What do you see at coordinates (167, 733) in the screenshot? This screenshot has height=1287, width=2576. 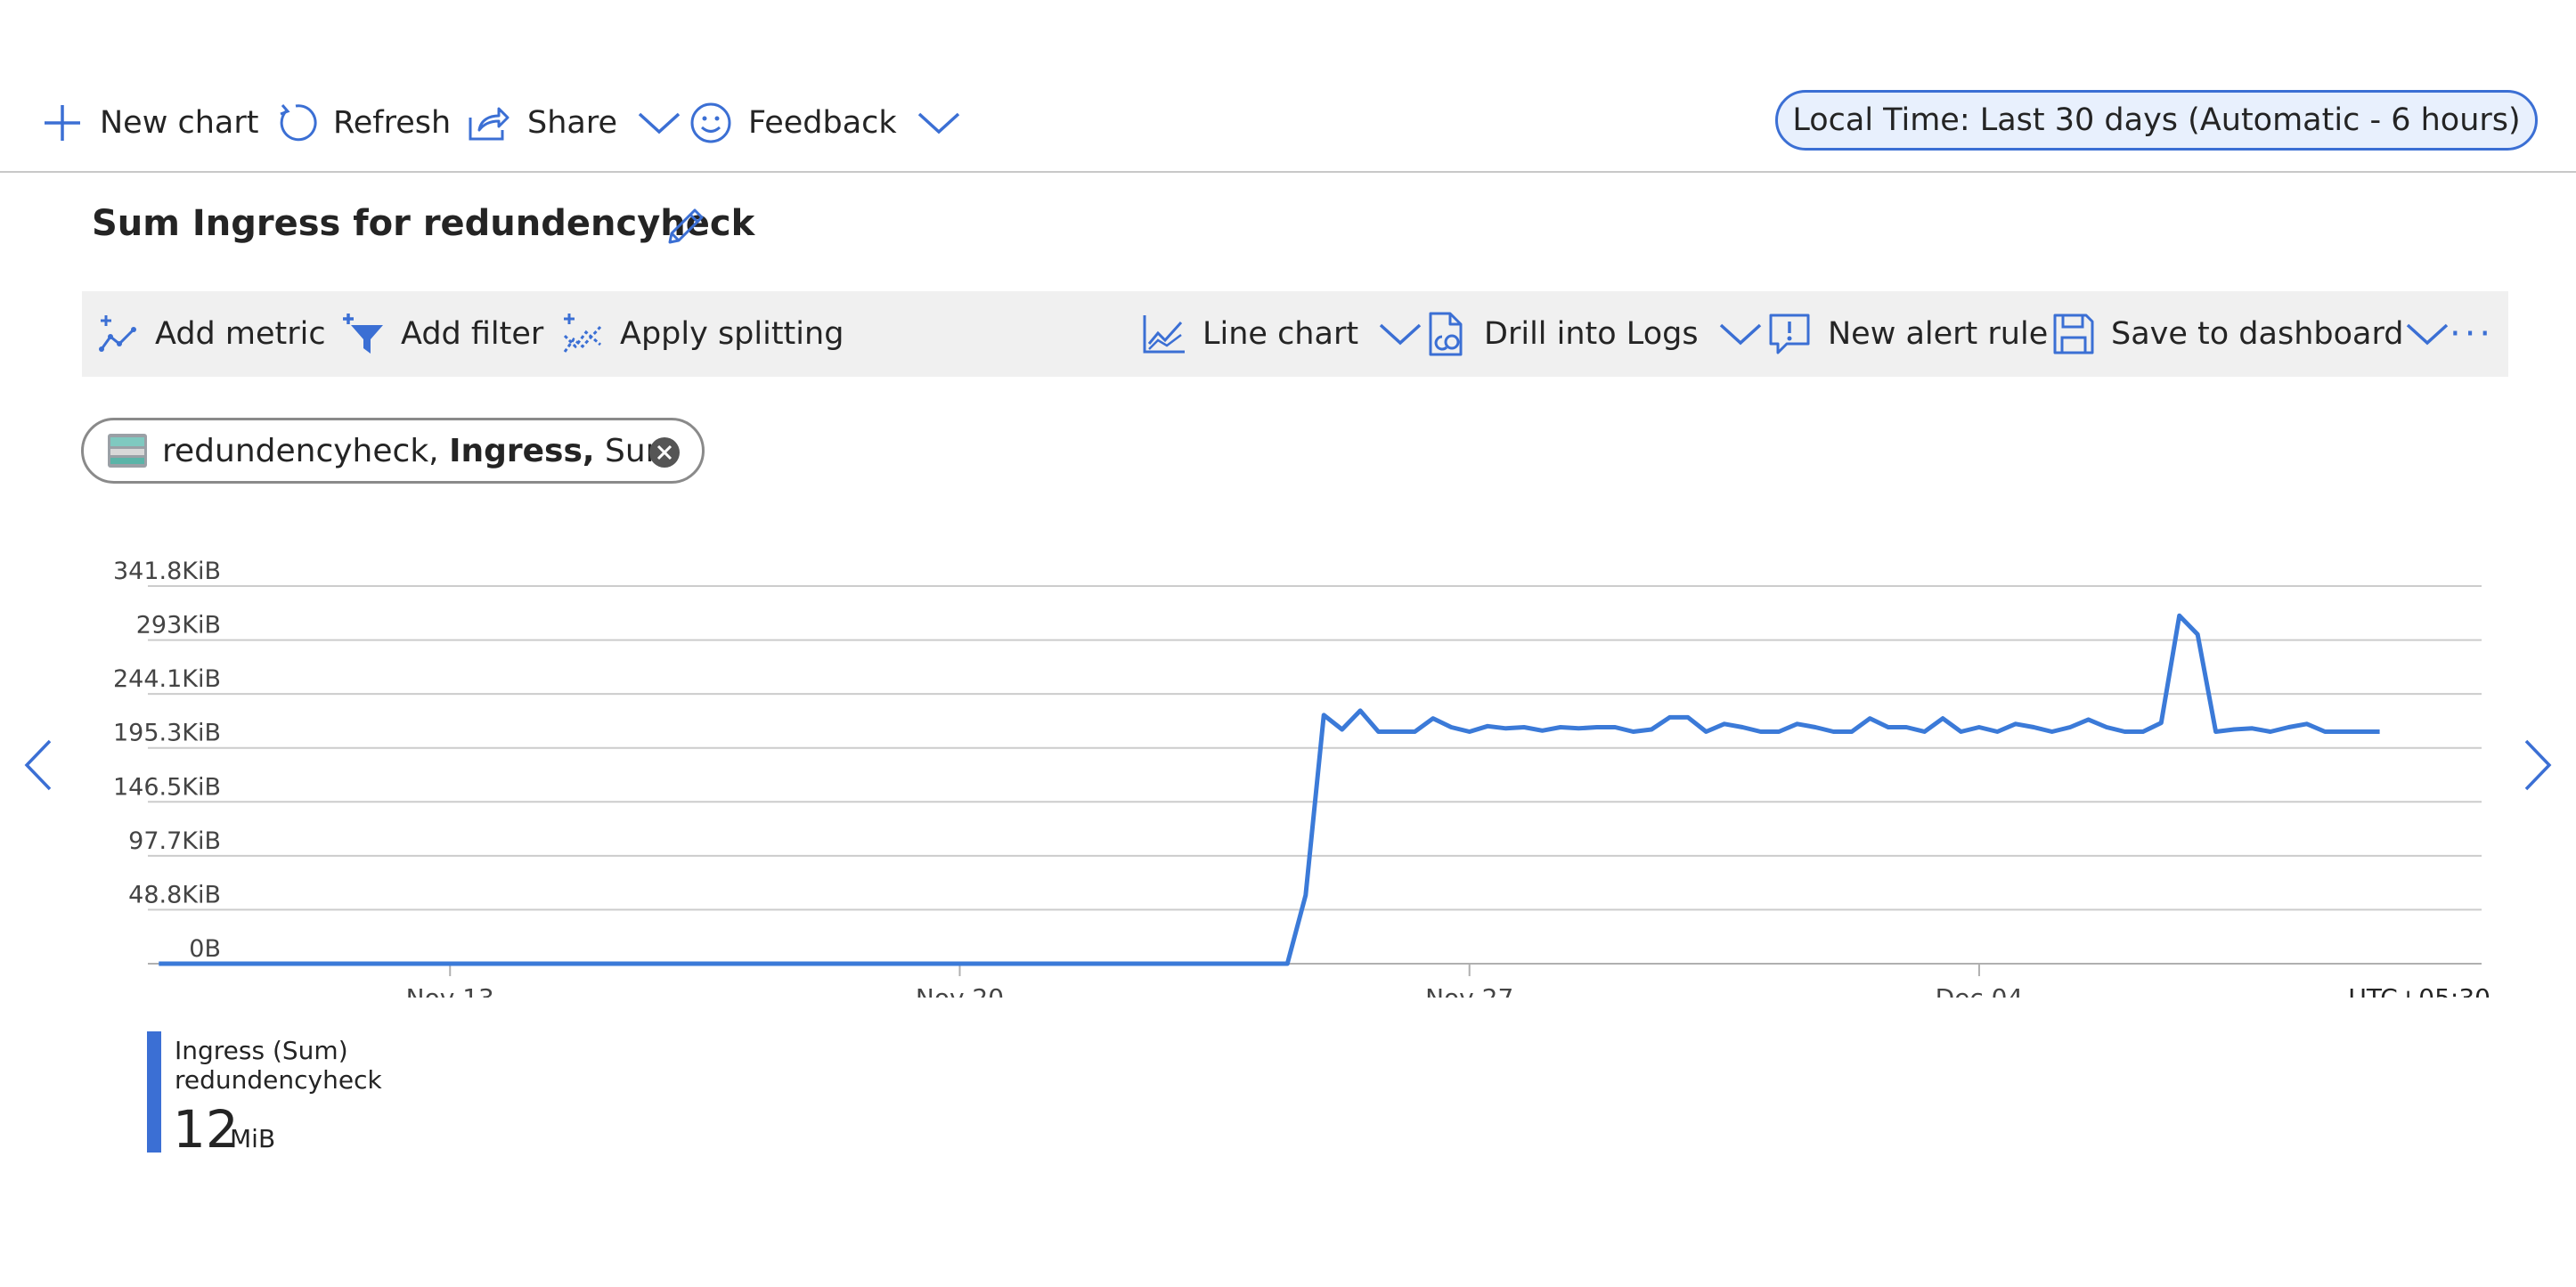 I see `y-tick-label: 195.3KiB` at bounding box center [167, 733].